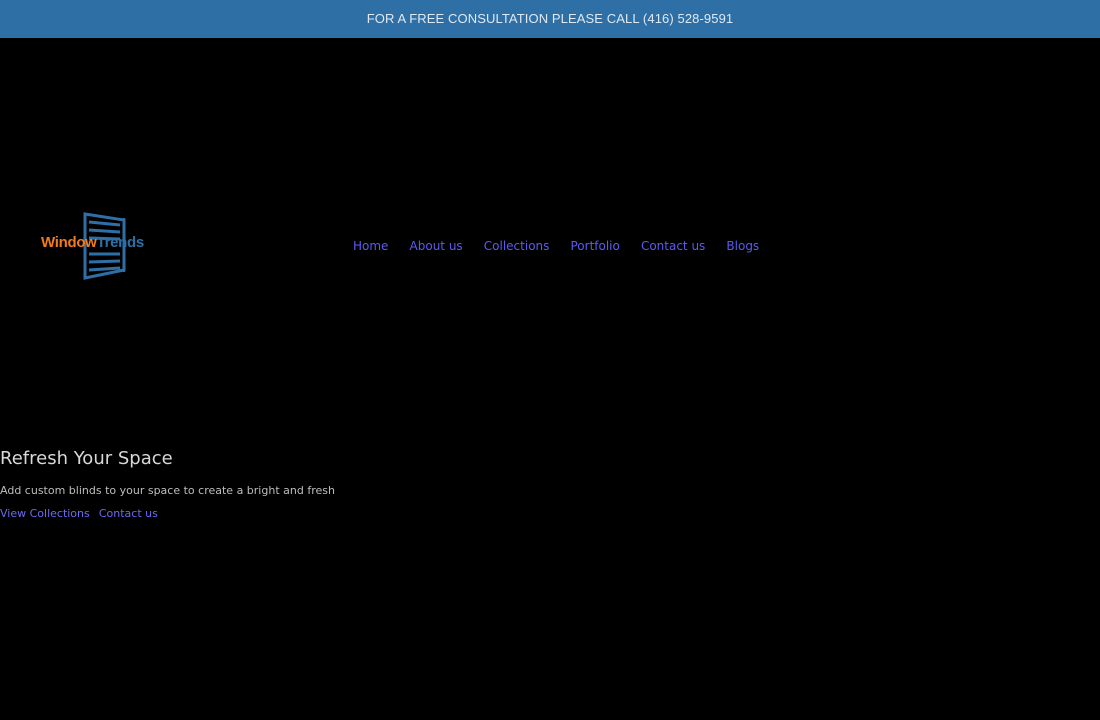 The height and width of the screenshot is (720, 1100). What do you see at coordinates (673, 246) in the screenshot?
I see `nav-item-contact-us: Contact us` at bounding box center [673, 246].